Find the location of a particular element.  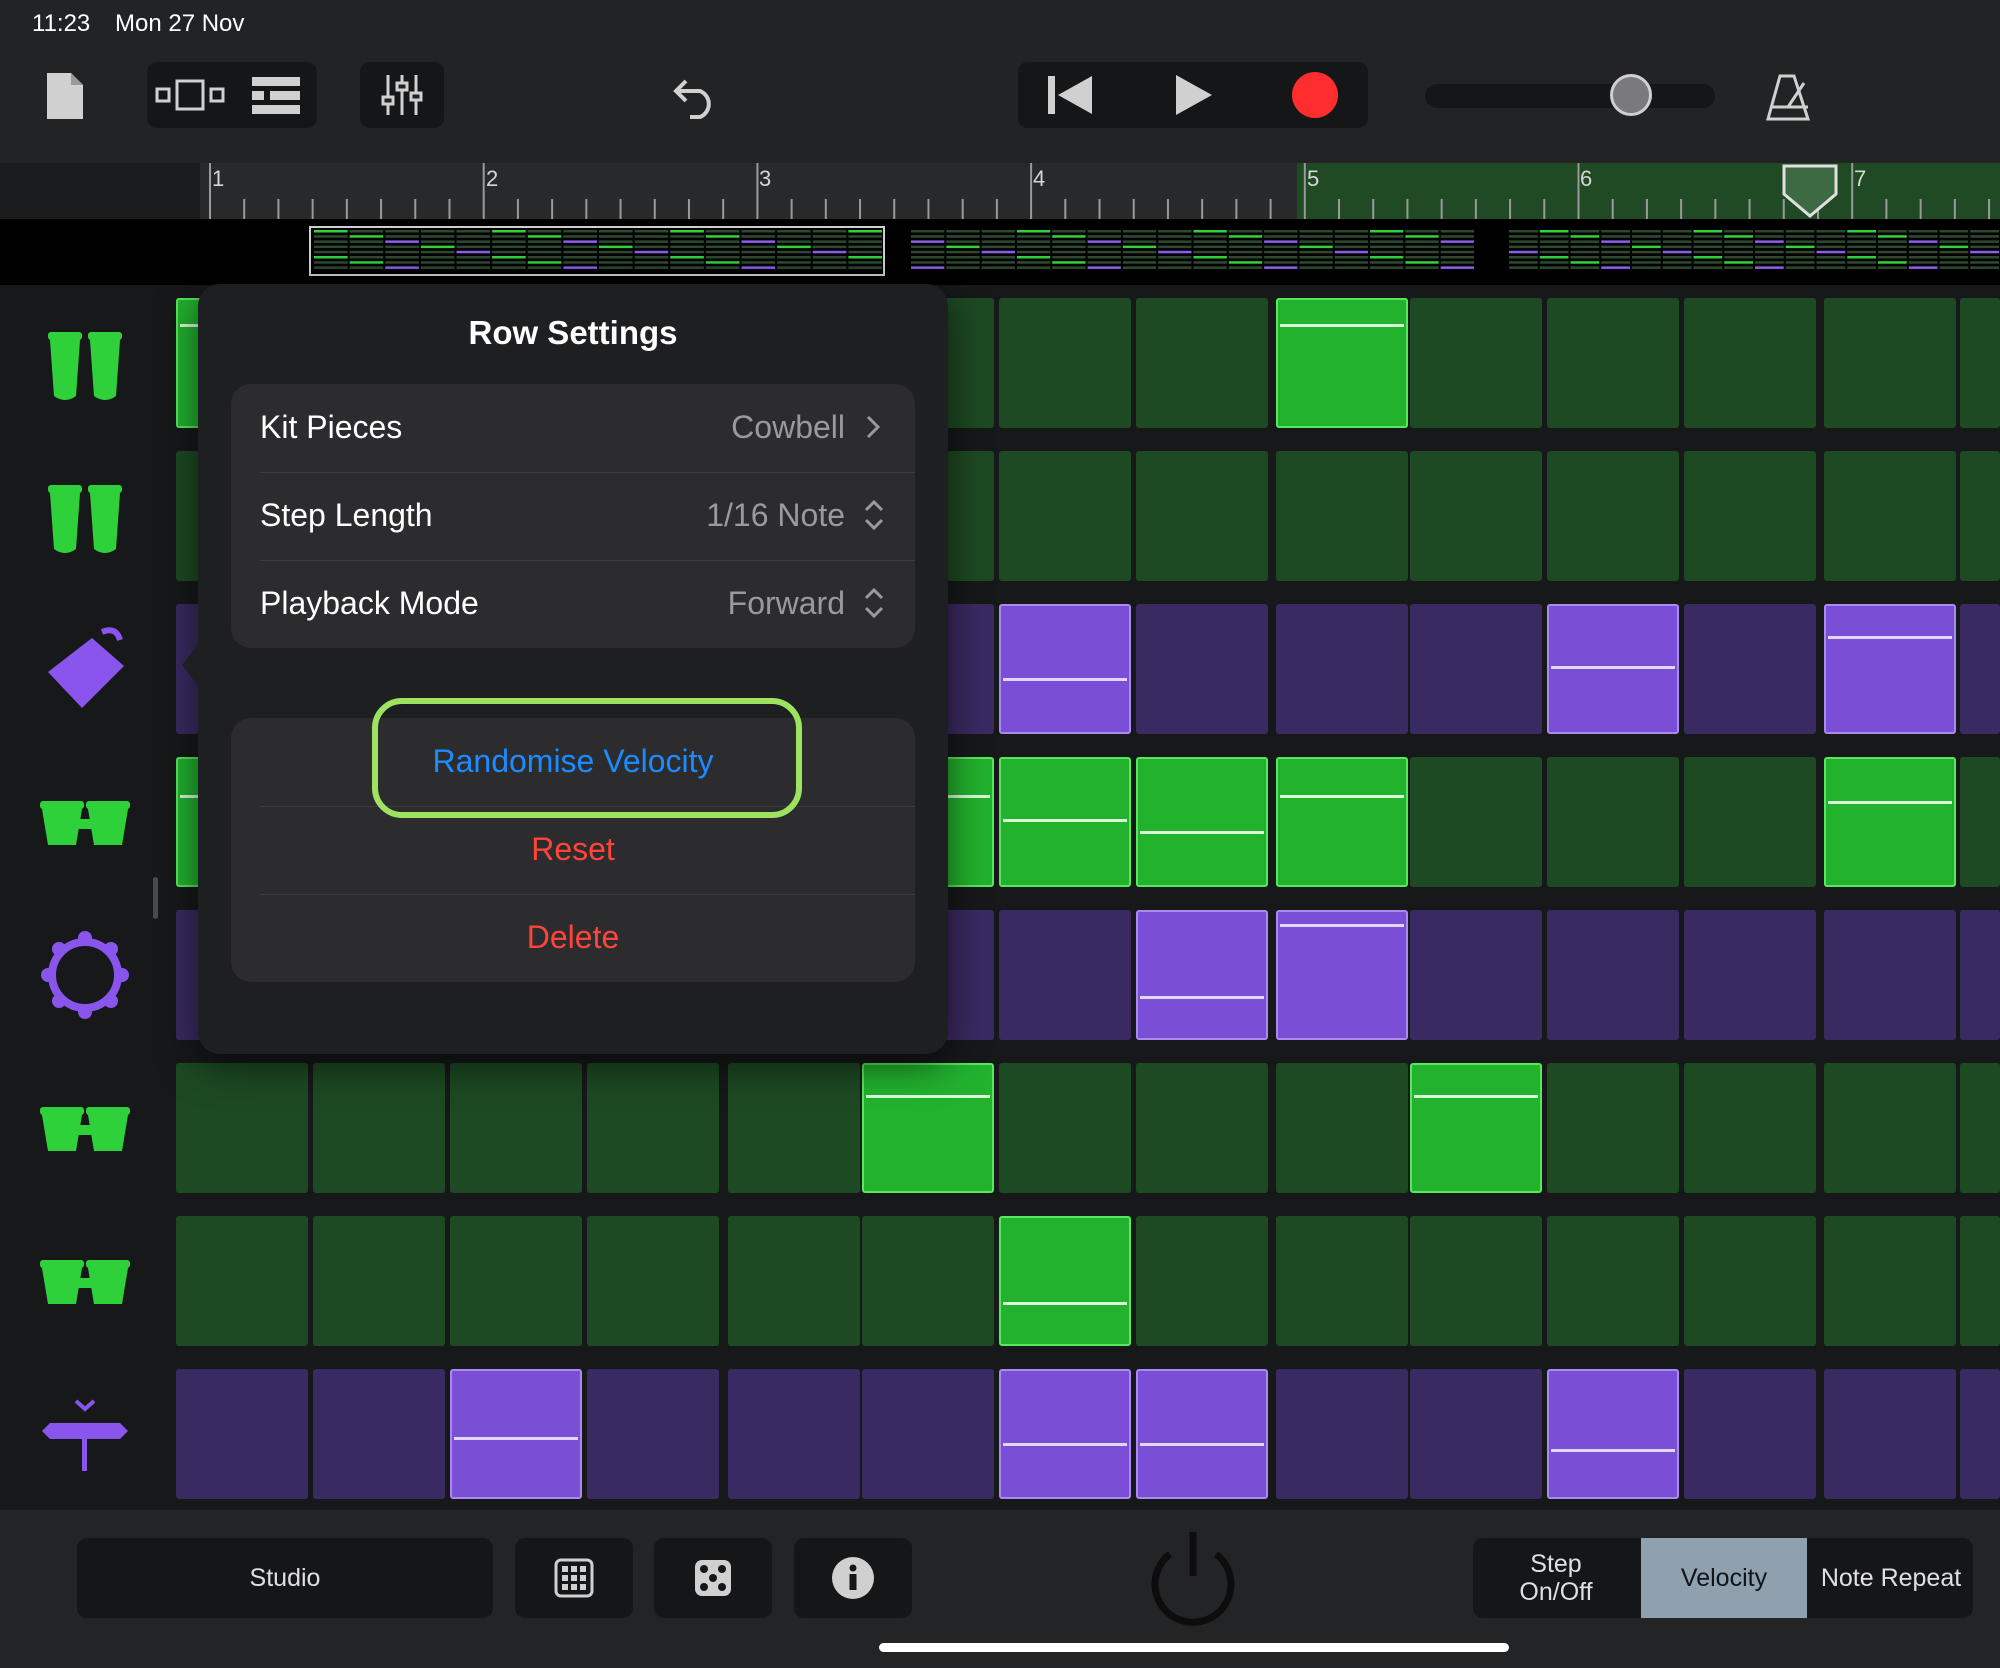

note-repeat-segment: Note Repeat is located at coordinates (1891, 1578).